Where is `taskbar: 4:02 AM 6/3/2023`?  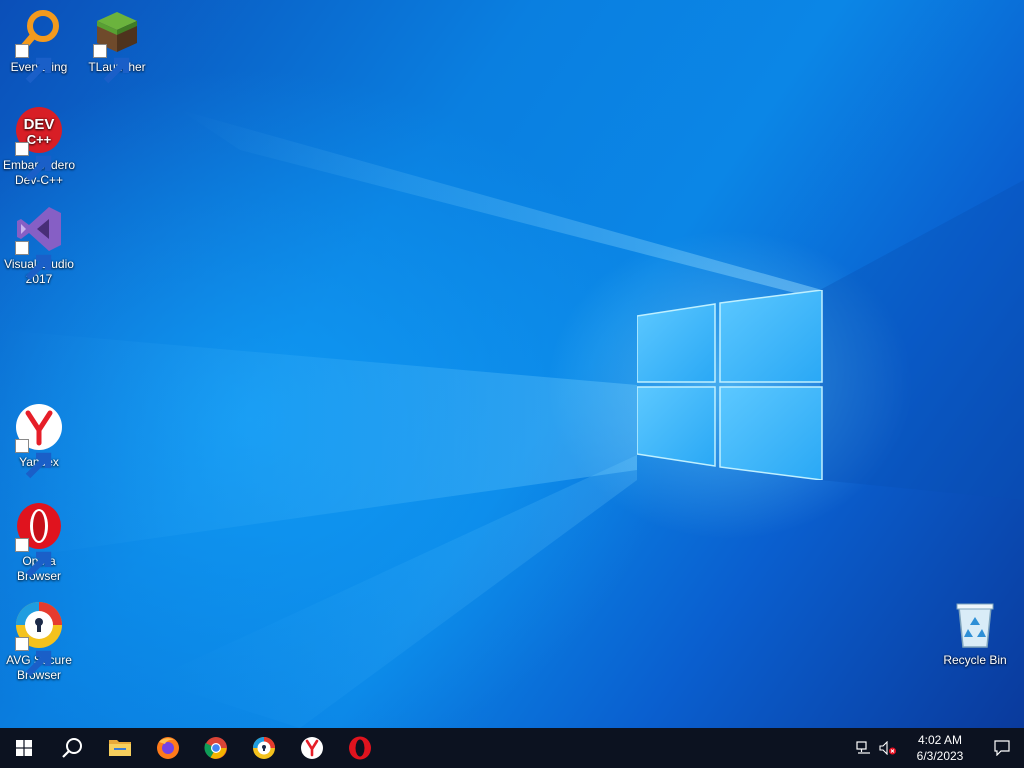
taskbar: 4:02 AM 6/3/2023 is located at coordinates (512, 748).